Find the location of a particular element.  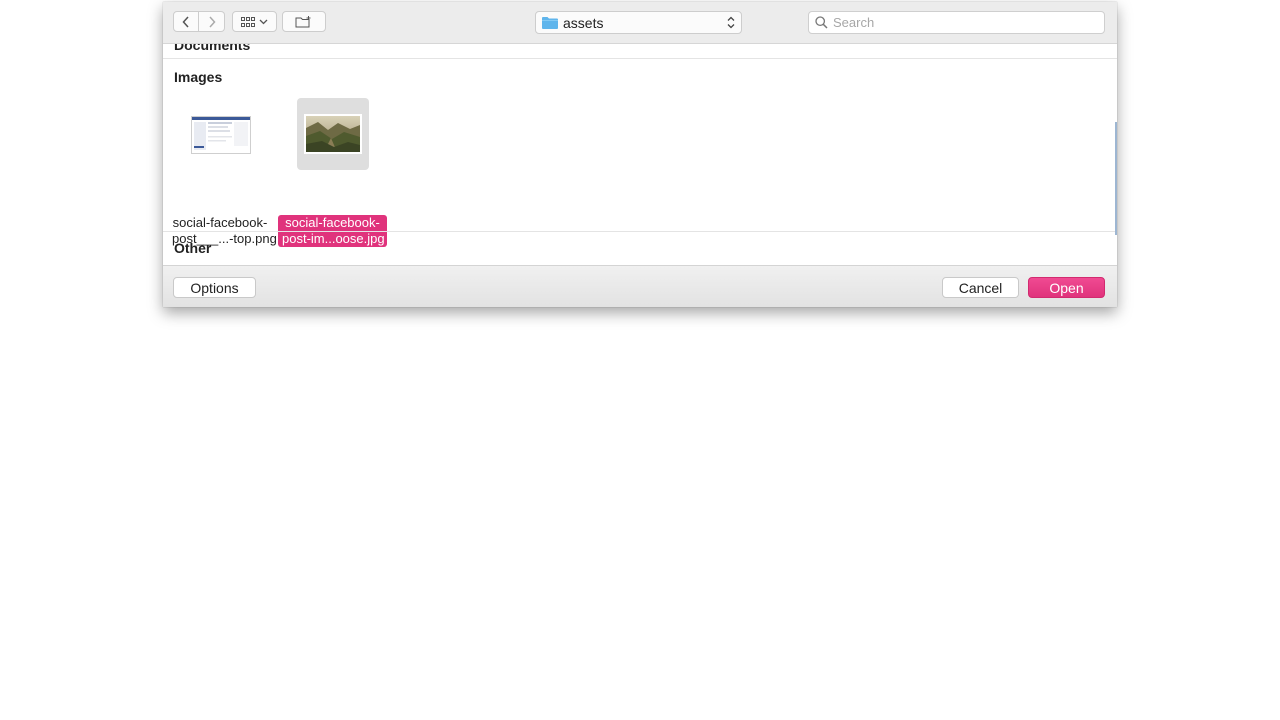

location-label: assets is located at coordinates (583, 22).